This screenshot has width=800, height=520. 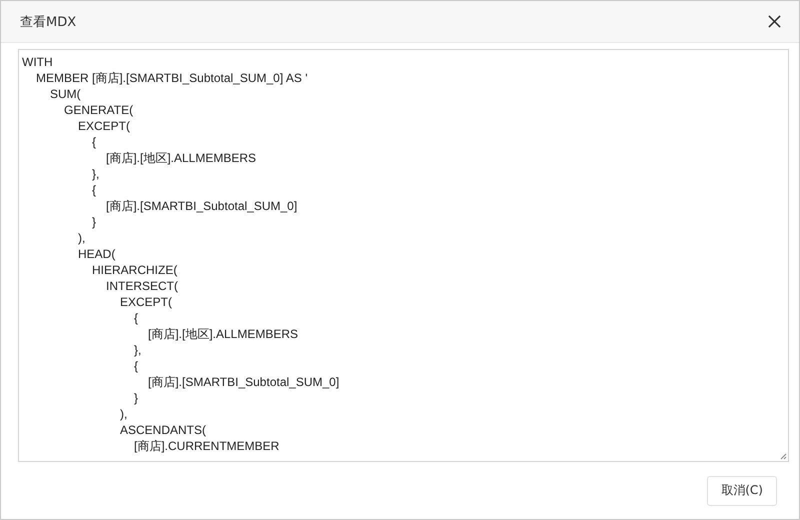 What do you see at coordinates (783, 456) in the screenshot?
I see `resize-grip-icon` at bounding box center [783, 456].